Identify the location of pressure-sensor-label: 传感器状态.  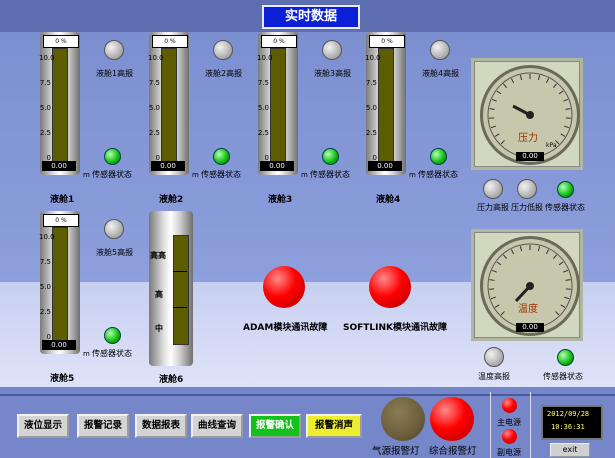
(565, 207).